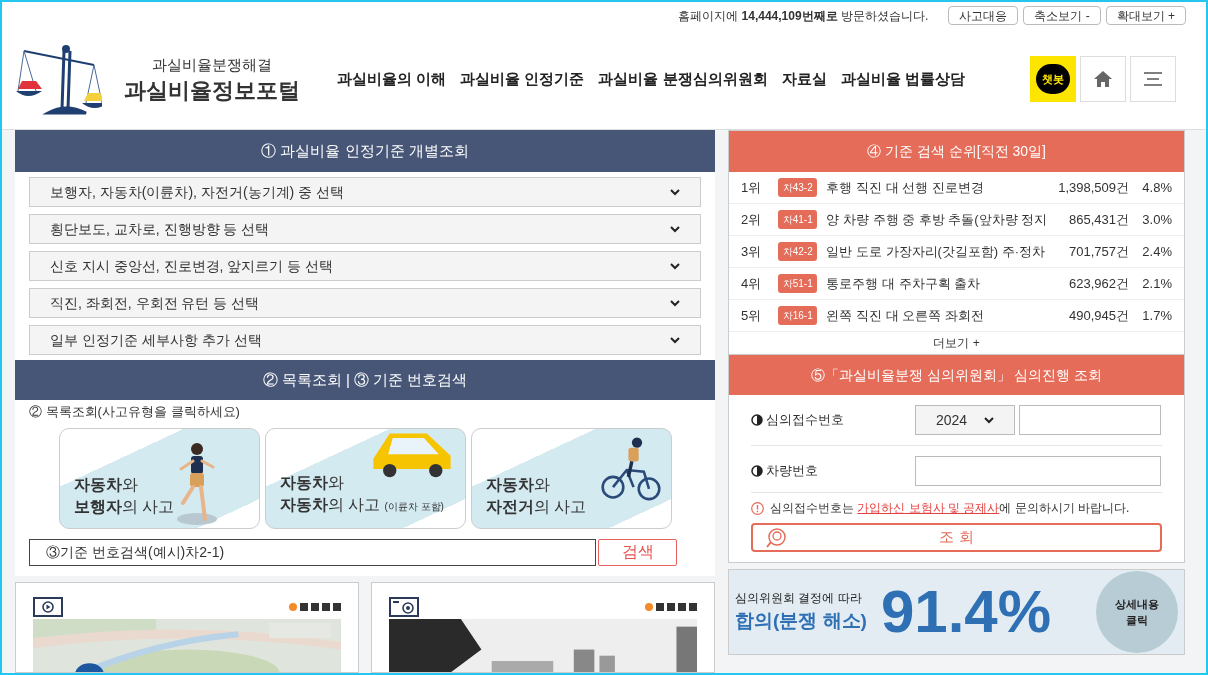 The height and width of the screenshot is (675, 1208). What do you see at coordinates (365, 380) in the screenshot?
I see `section-header: ② 목록조회 | ③ 기준 번호검색` at bounding box center [365, 380].